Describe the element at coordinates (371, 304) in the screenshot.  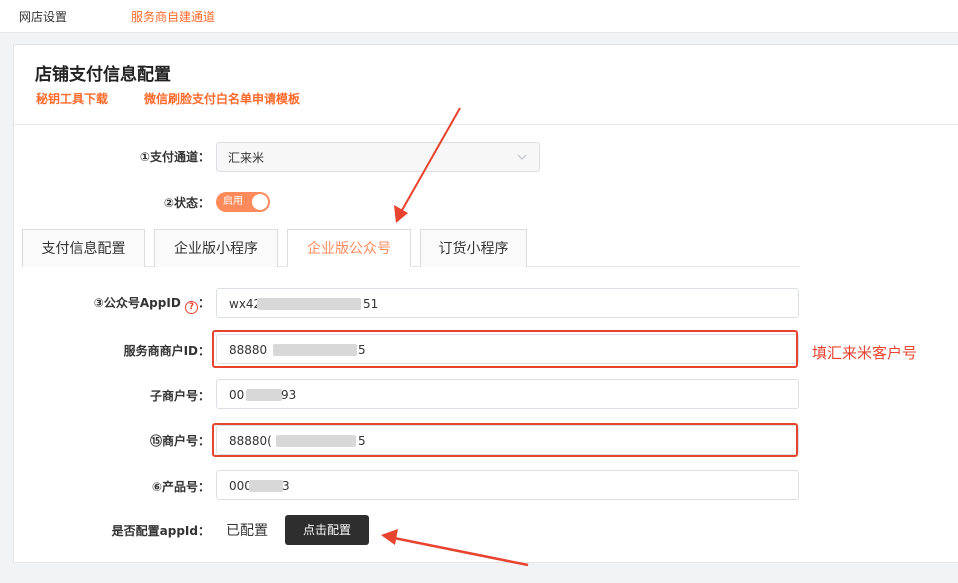
I see `appid-value-end: 51` at that location.